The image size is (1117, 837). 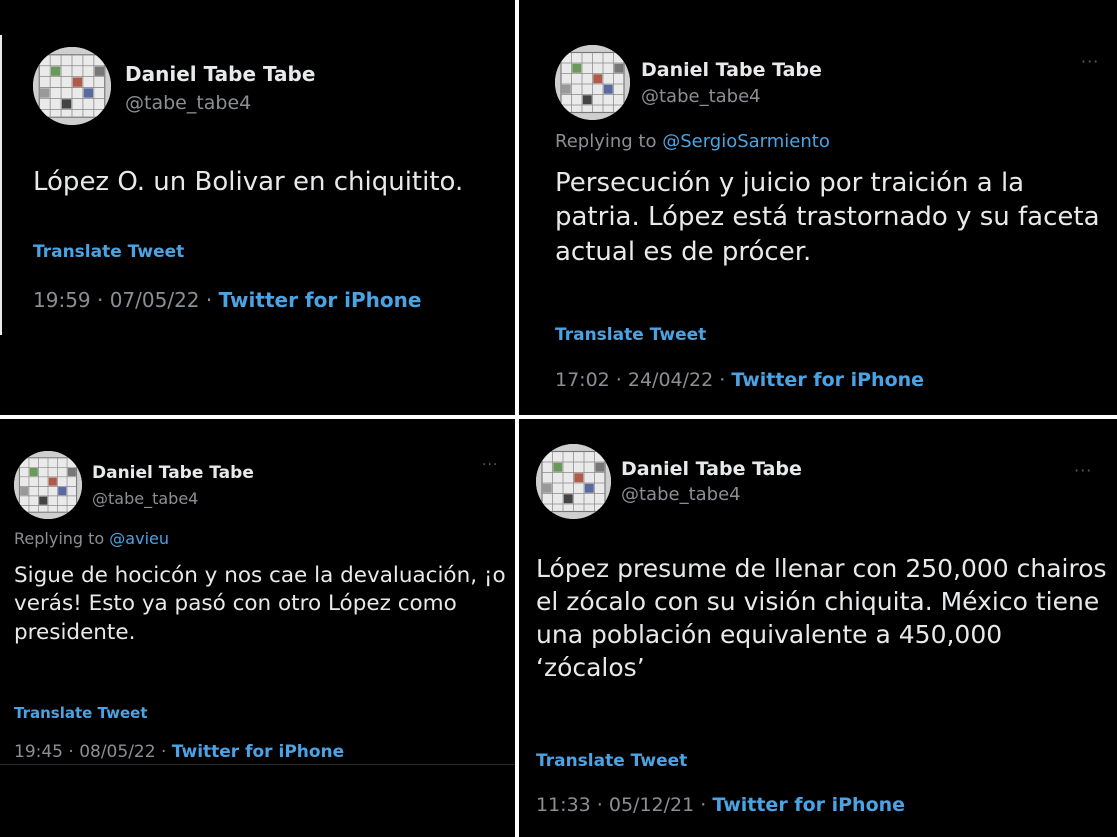 What do you see at coordinates (746, 141) in the screenshot?
I see `reply-mention-link: @SergioSarmiento` at bounding box center [746, 141].